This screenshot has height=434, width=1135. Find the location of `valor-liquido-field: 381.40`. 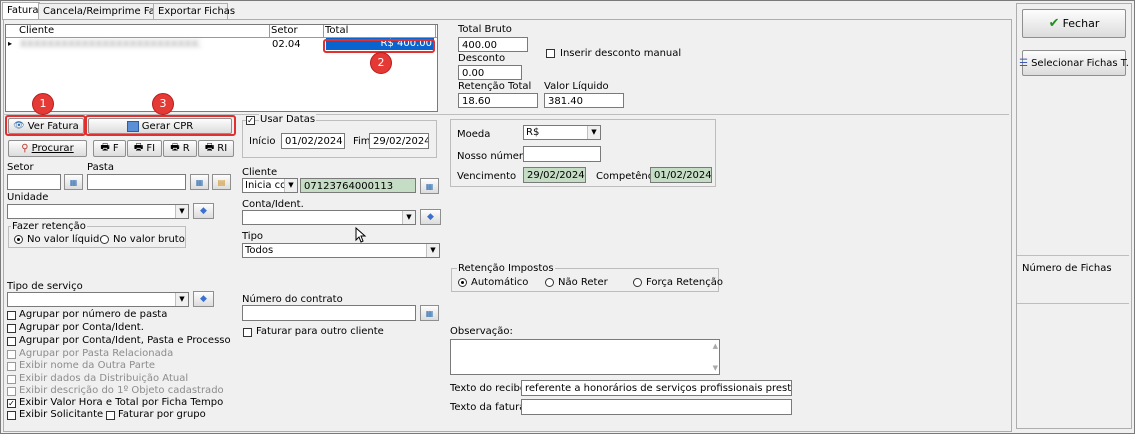

valor-liquido-field: 381.40 is located at coordinates (584, 100).